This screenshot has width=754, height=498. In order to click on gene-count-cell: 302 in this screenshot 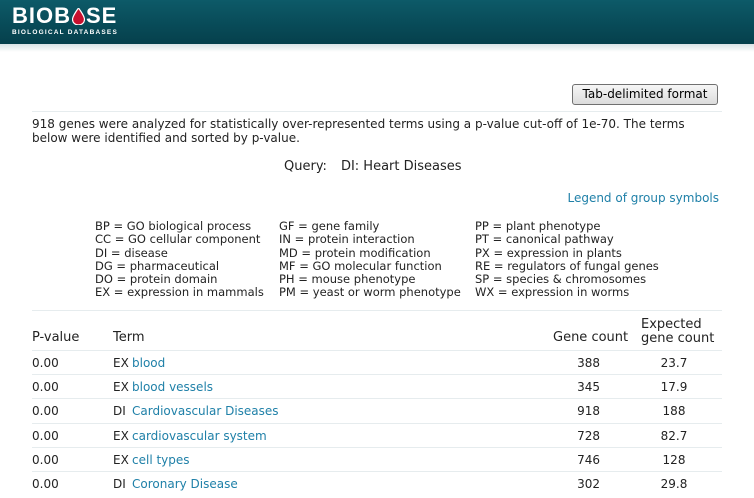, I will do `click(588, 484)`.